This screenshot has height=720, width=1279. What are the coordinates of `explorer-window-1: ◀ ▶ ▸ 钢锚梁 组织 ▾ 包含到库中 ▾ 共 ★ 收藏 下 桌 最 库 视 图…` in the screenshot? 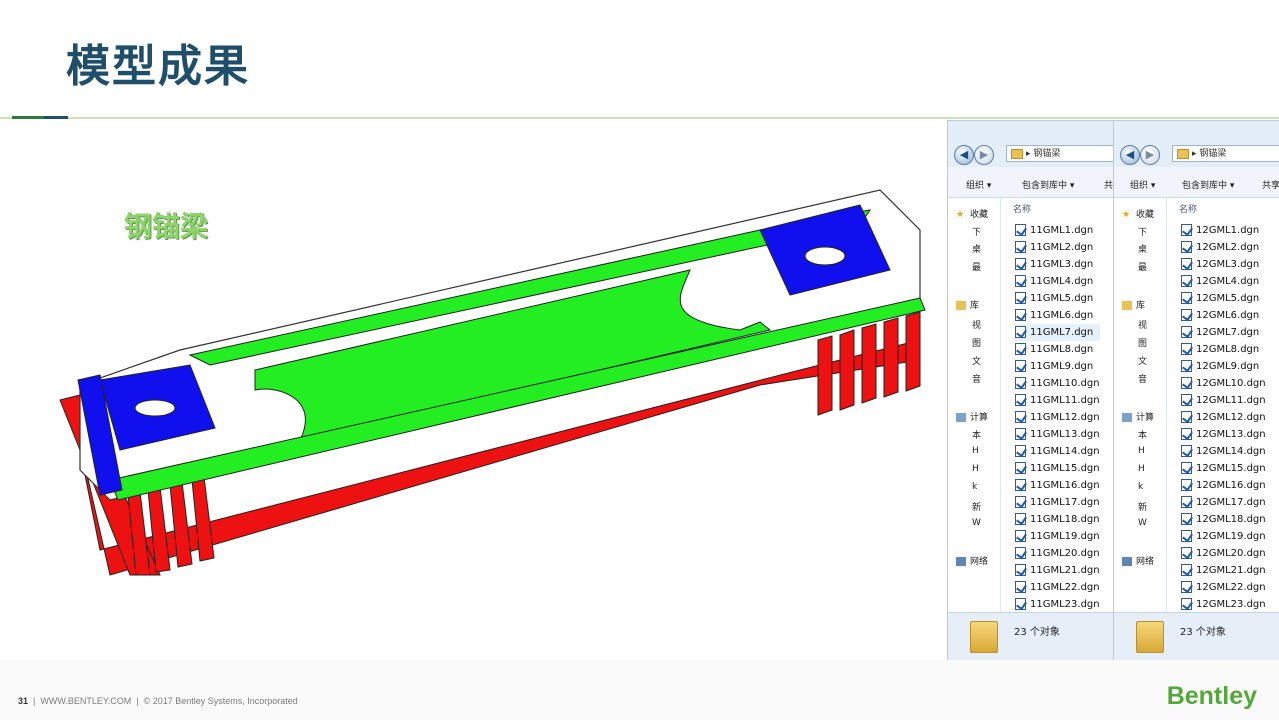 It's located at (1030, 391).